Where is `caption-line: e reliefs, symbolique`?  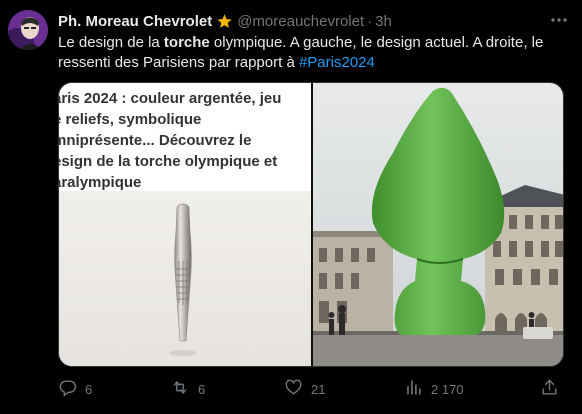
caption-line: e reliefs, symbolique is located at coordinates (130, 119).